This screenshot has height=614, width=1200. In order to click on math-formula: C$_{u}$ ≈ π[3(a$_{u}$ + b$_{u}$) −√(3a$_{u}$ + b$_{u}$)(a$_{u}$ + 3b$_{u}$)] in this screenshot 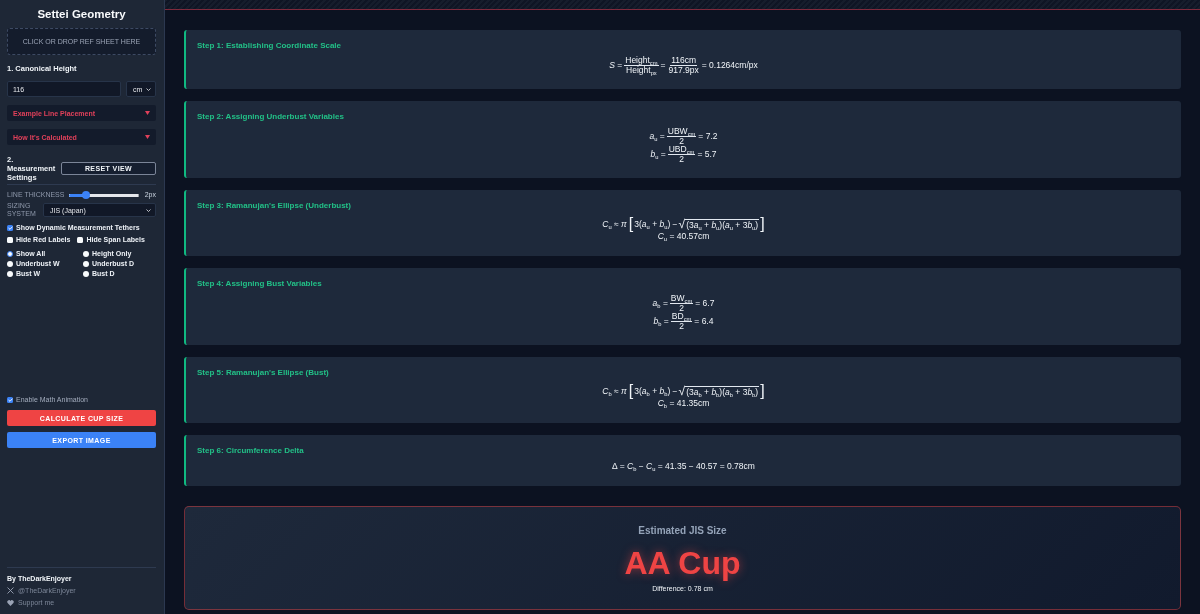, I will do `click(683, 223)`.